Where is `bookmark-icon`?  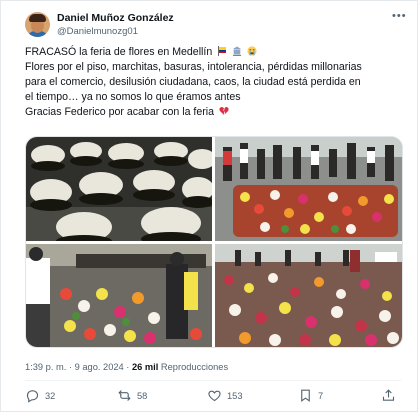
bookmark-icon is located at coordinates (305, 395).